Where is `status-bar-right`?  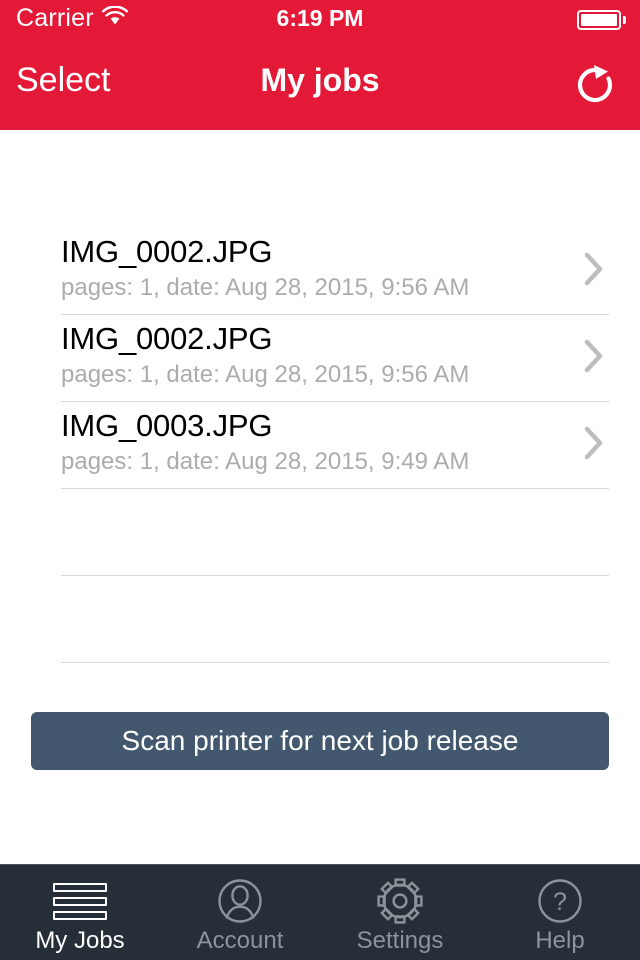 status-bar-right is located at coordinates (601, 20).